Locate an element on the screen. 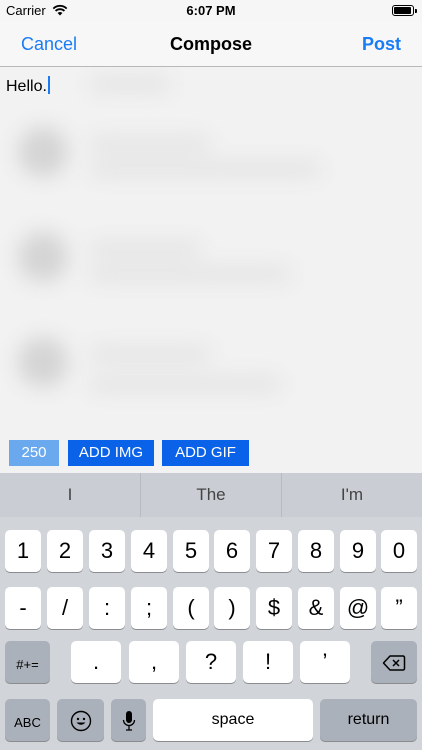  key-exclamation: ! is located at coordinates (268, 662).